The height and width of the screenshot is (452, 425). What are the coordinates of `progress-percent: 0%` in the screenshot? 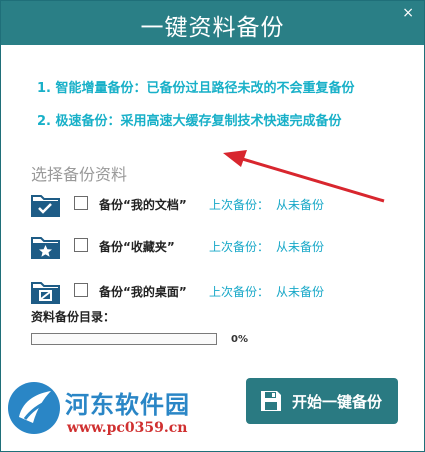 It's located at (239, 339).